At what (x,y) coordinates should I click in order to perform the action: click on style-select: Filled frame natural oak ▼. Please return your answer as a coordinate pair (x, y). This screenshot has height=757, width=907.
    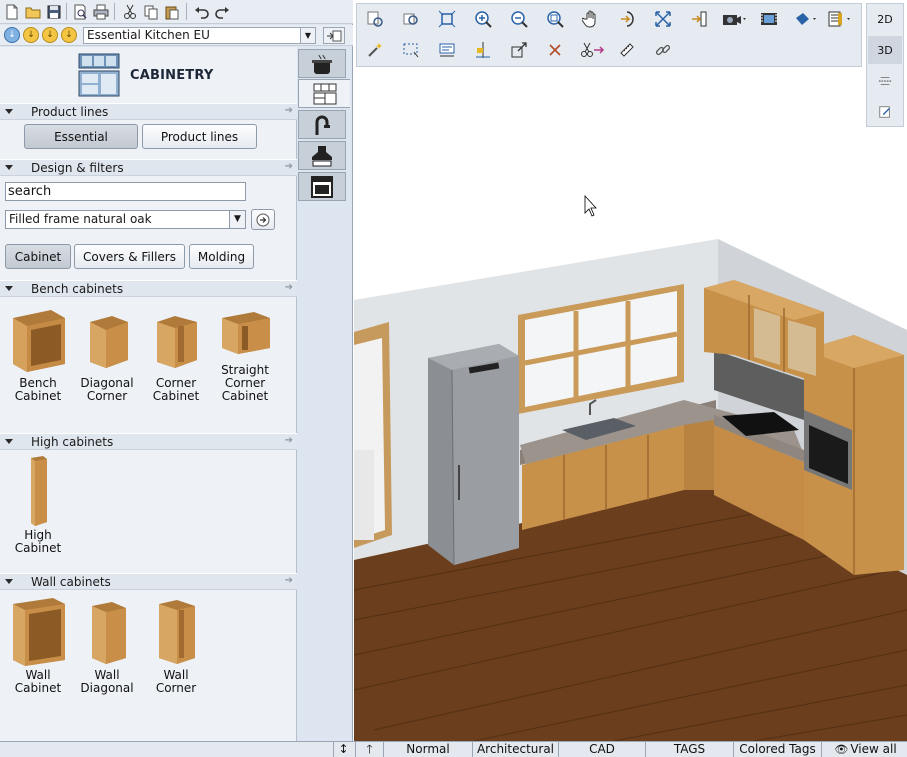
    Looking at the image, I should click on (125, 219).